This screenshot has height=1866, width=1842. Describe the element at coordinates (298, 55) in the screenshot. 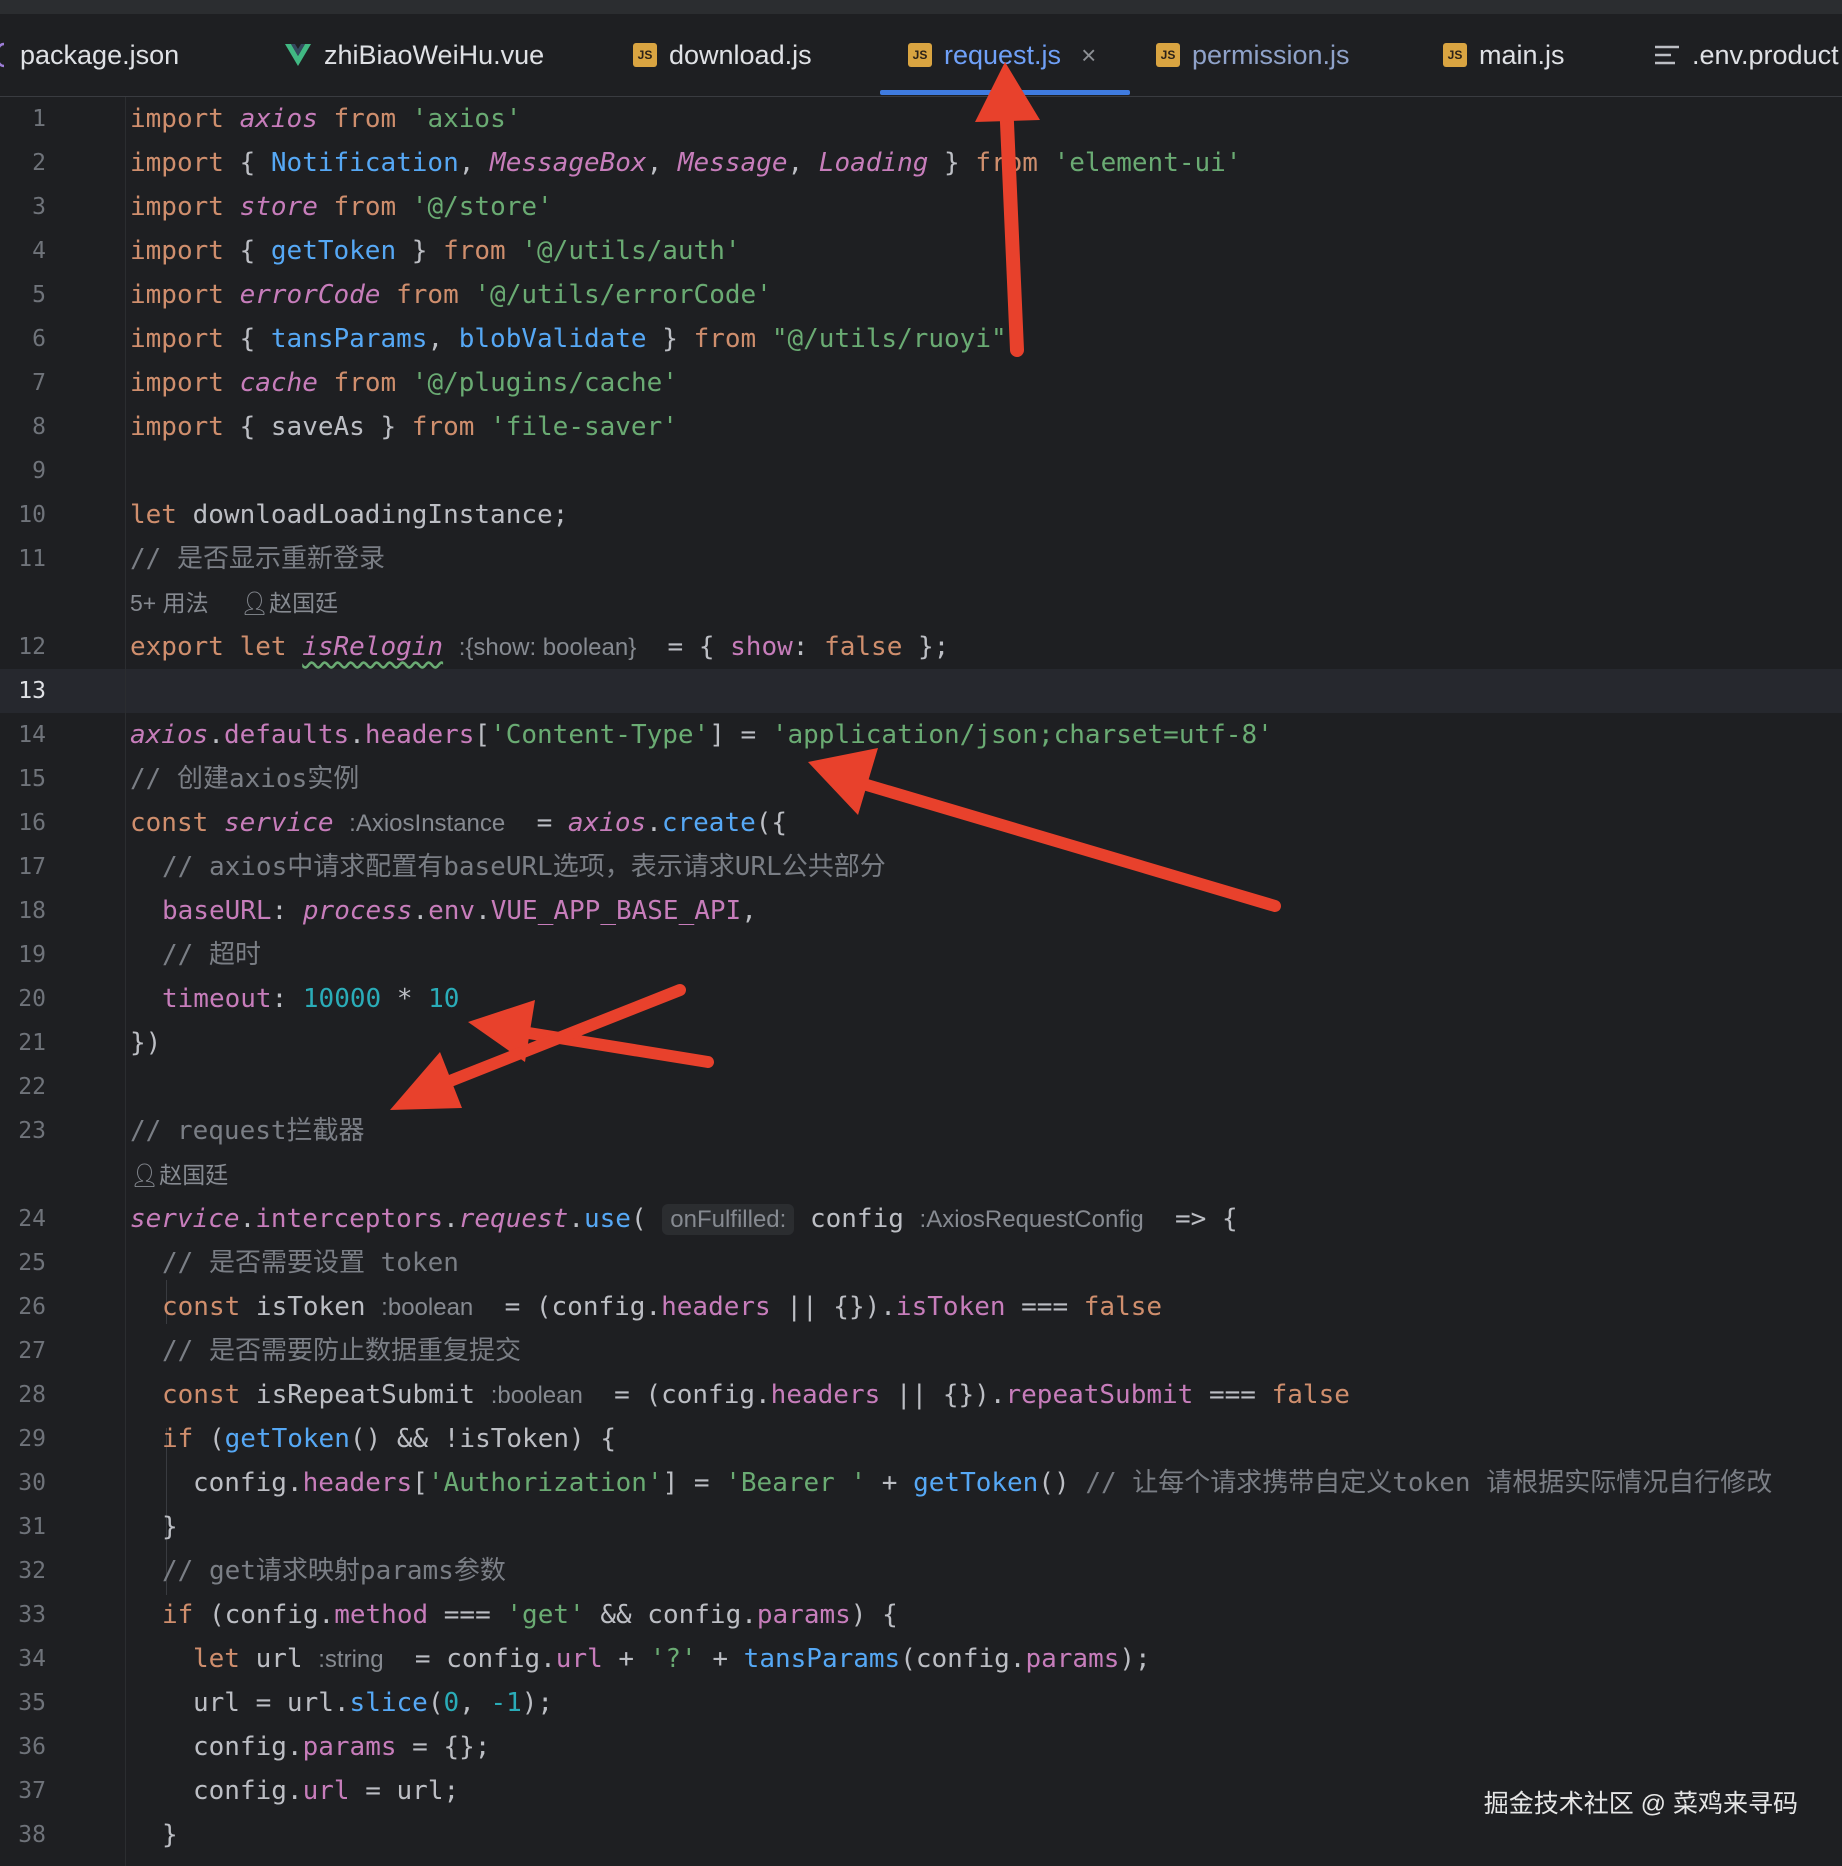

I see `vue-icon` at that location.